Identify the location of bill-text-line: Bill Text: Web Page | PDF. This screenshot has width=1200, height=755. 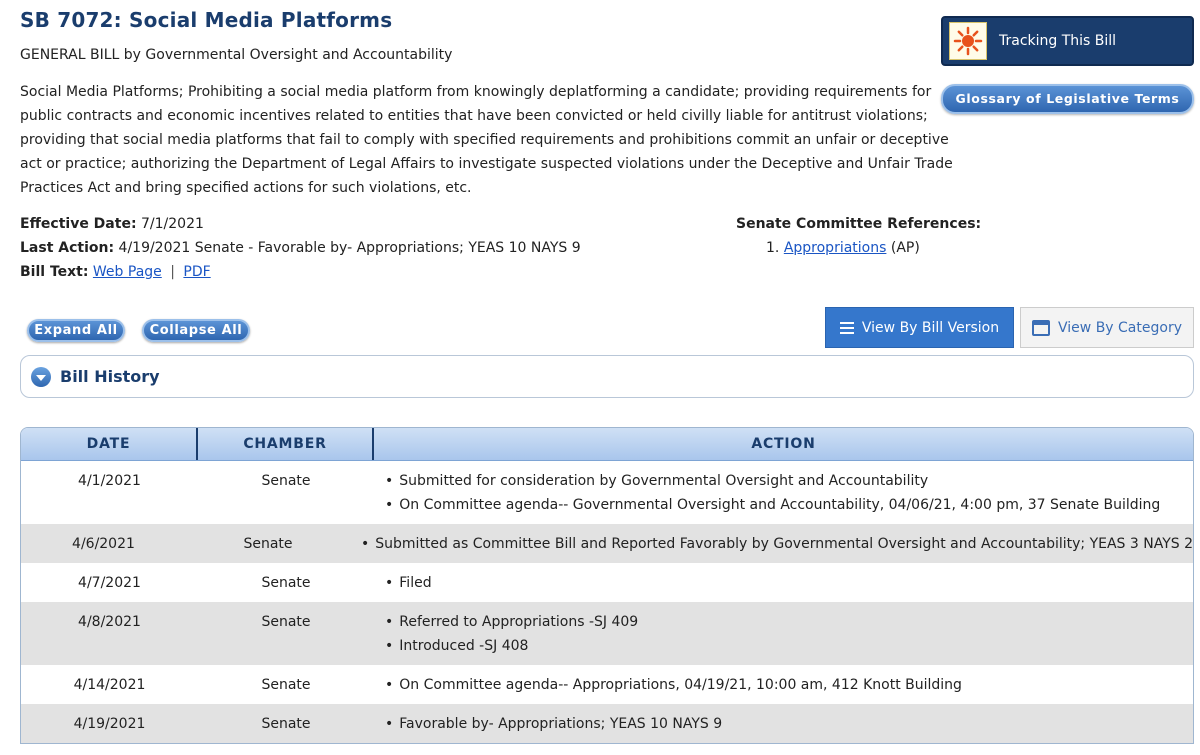
(300, 272).